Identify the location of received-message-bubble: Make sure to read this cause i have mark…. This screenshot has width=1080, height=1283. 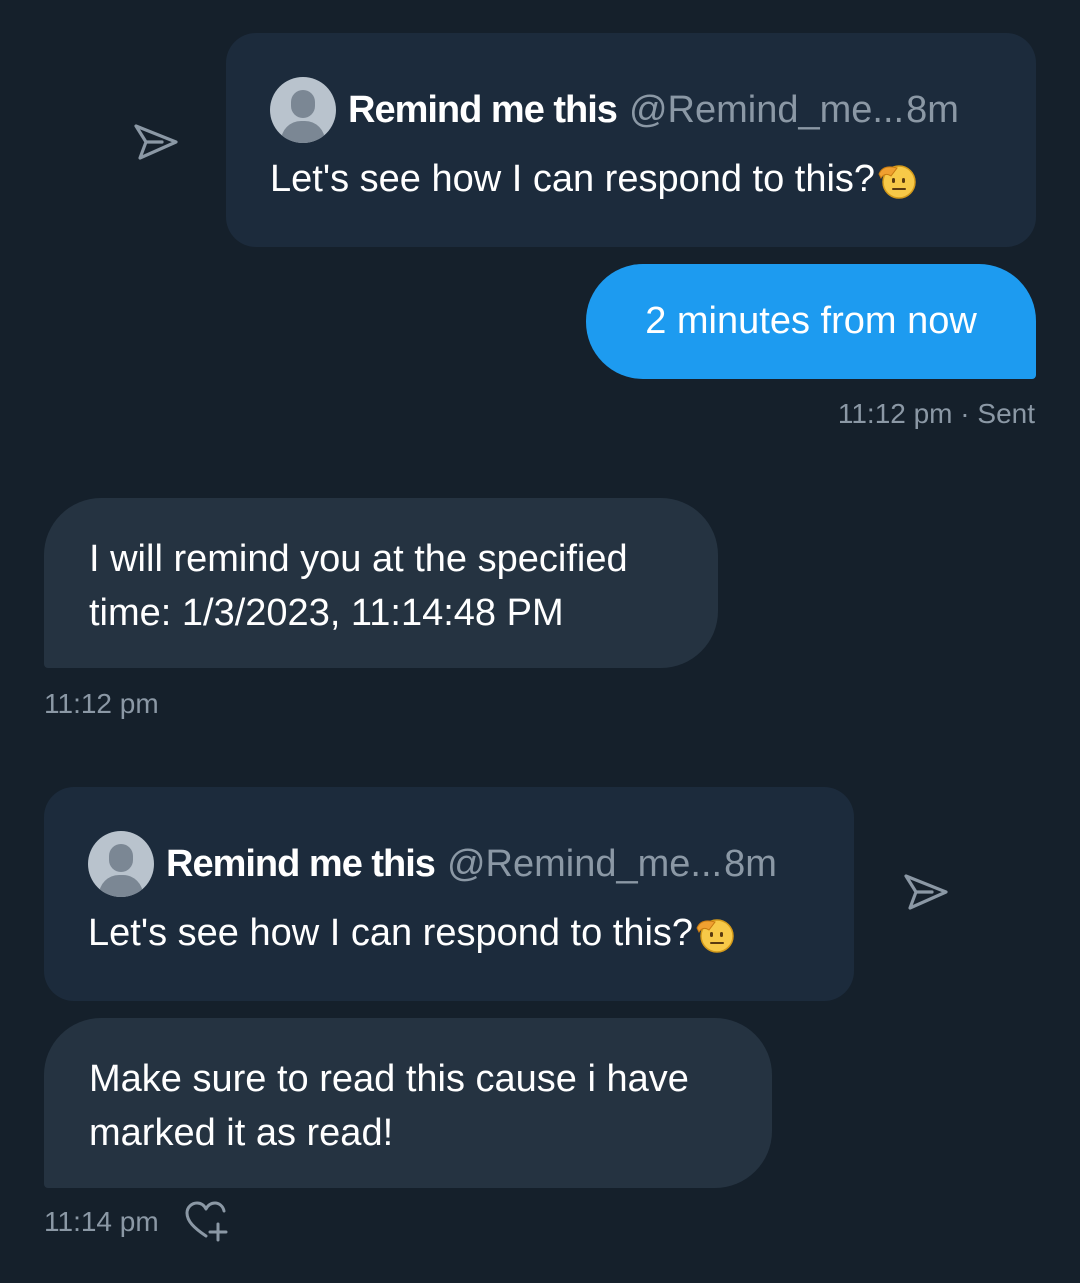
(408, 1103).